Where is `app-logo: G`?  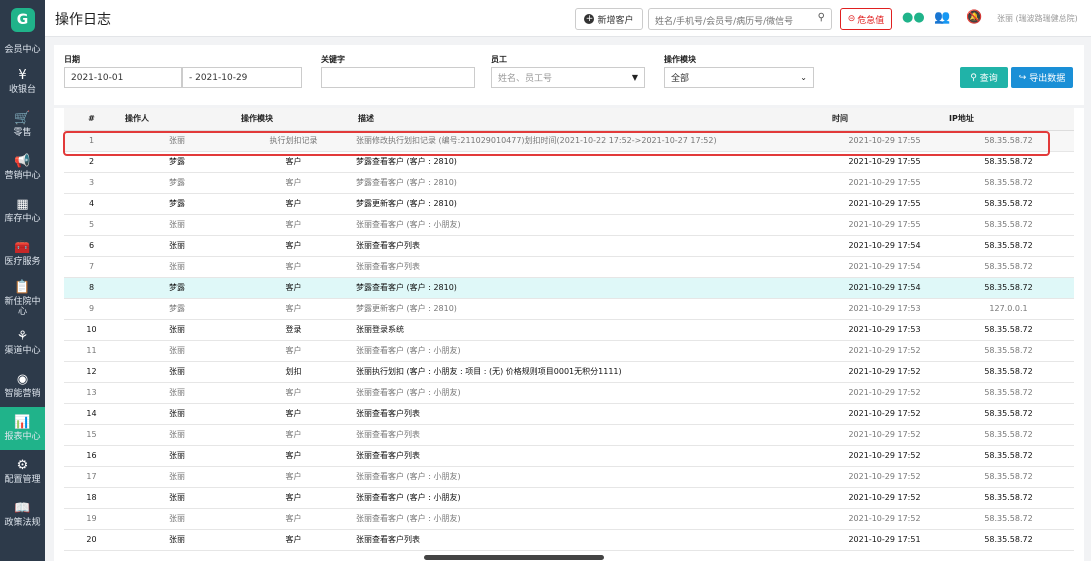
app-logo: G is located at coordinates (22, 20).